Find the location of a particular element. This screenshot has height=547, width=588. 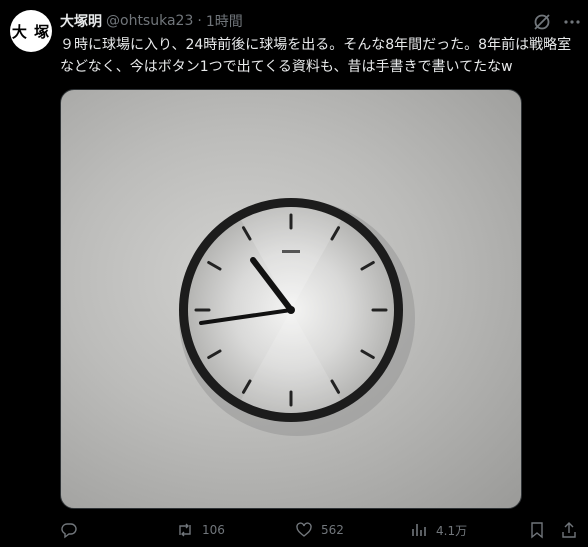

bookmark-icon is located at coordinates (537, 530).